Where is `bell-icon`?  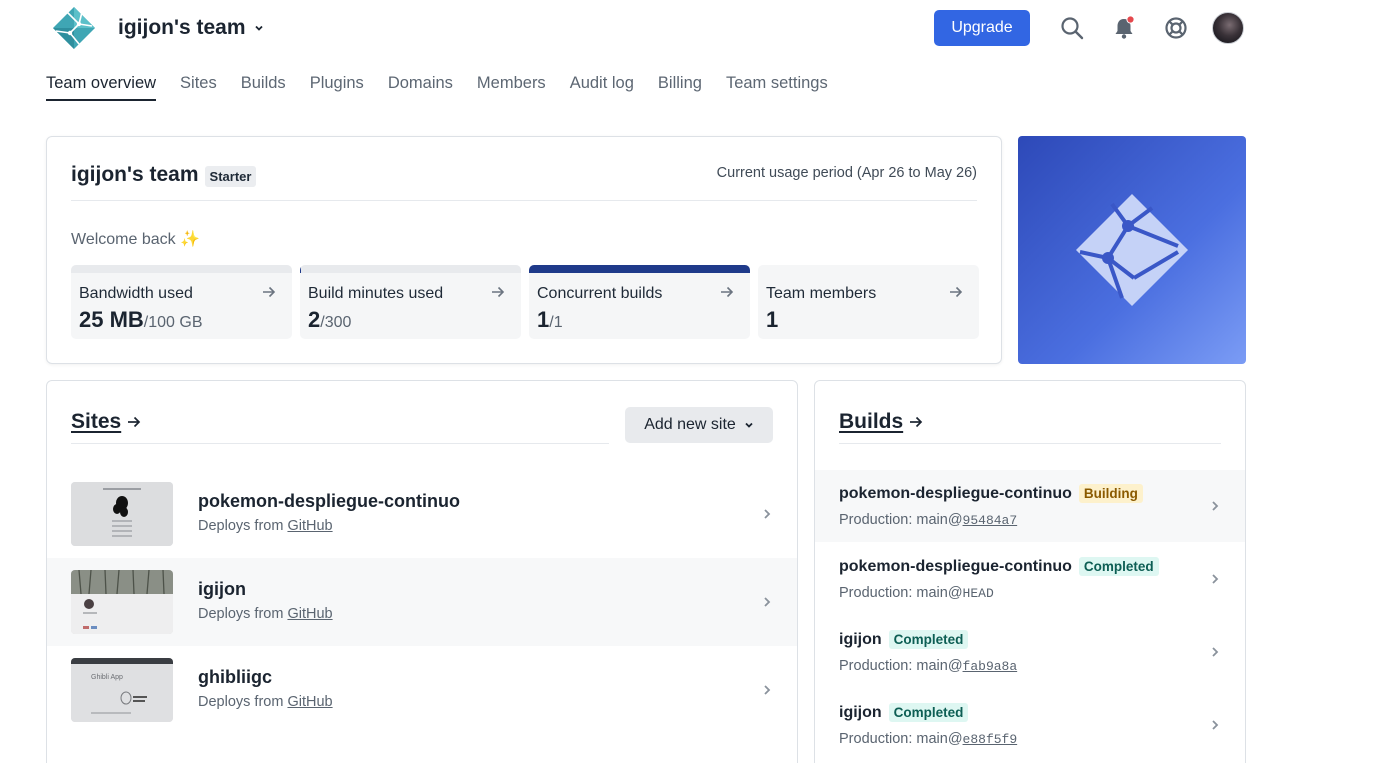 bell-icon is located at coordinates (1124, 28).